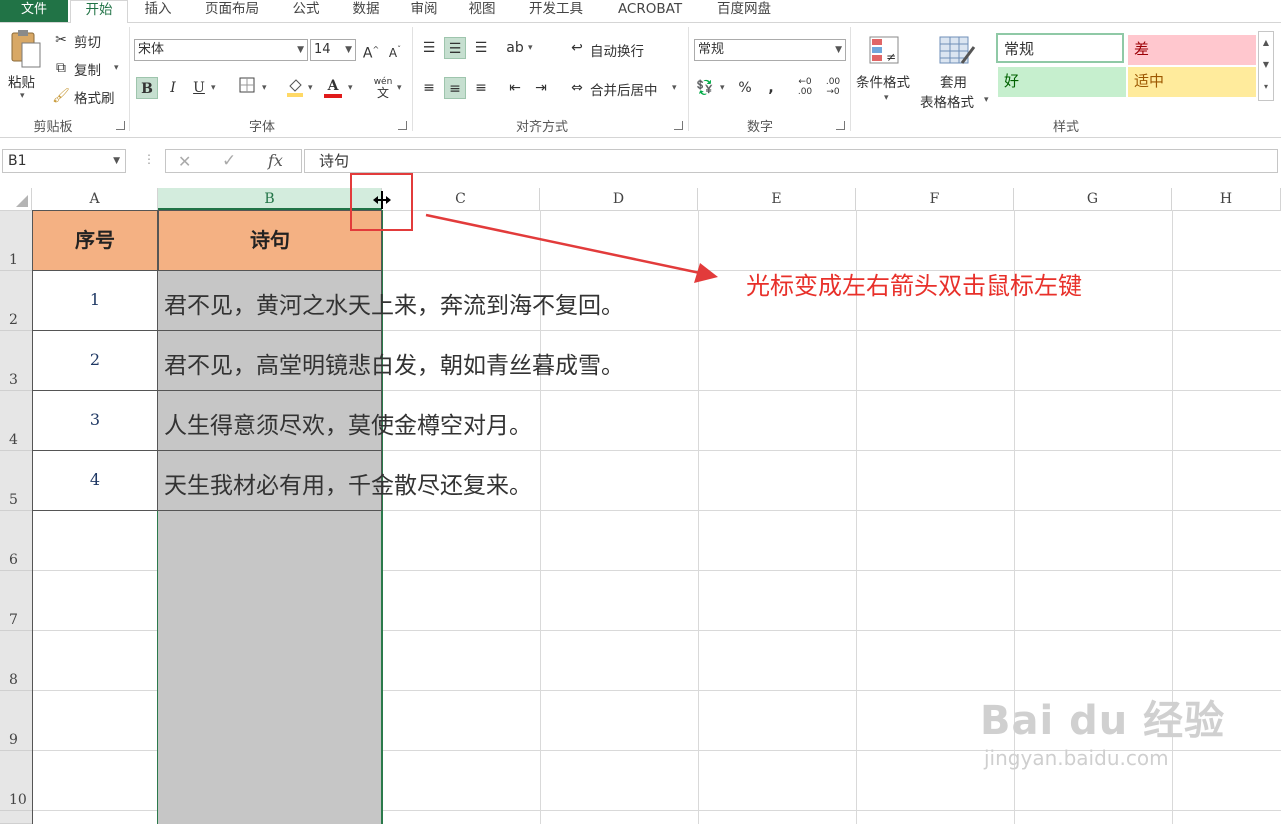 Image resolution: width=1281 pixels, height=824 pixels. I want to click on underline-button: U, so click(199, 88).